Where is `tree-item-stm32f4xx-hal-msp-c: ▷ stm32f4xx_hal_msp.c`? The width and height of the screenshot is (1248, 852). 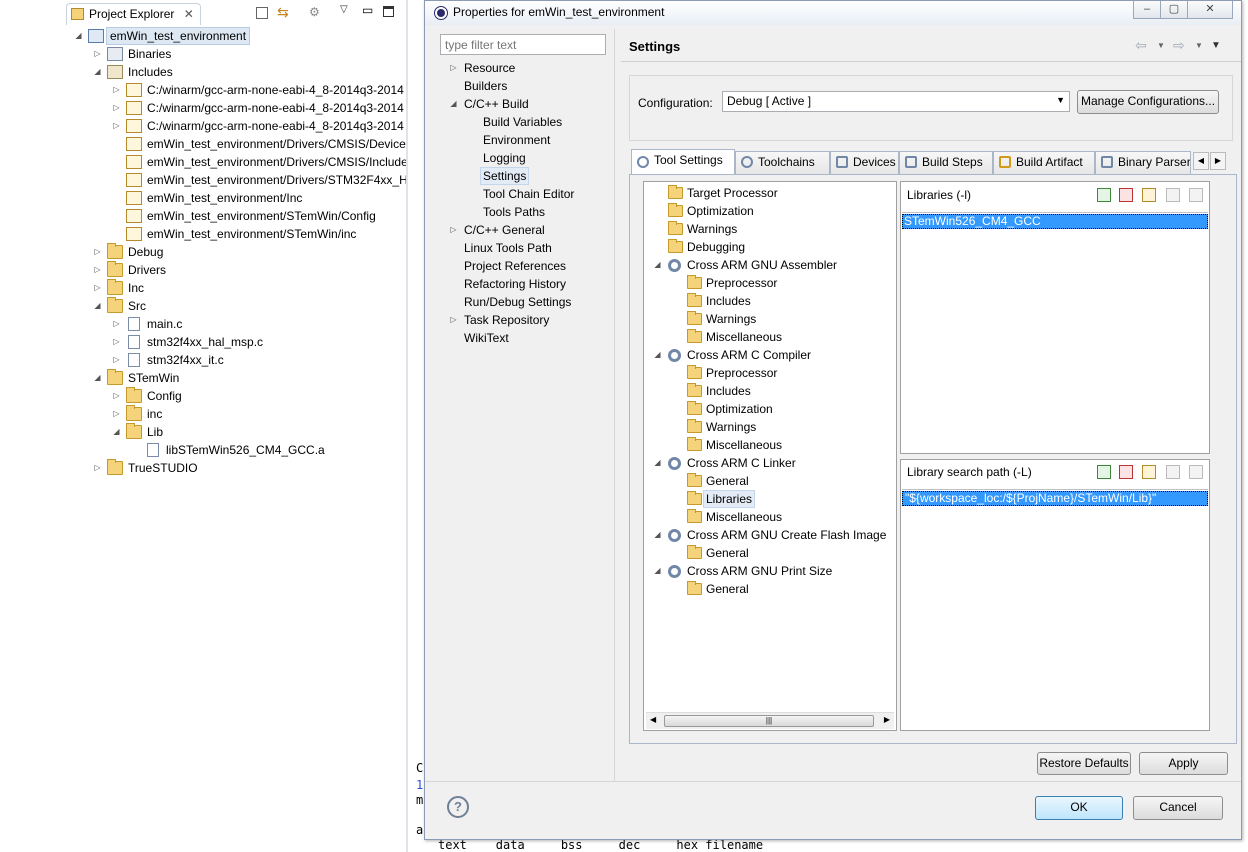
tree-item-stm32f4xx-hal-msp-c: ▷ stm32f4xx_hal_msp.c is located at coordinates (203, 342).